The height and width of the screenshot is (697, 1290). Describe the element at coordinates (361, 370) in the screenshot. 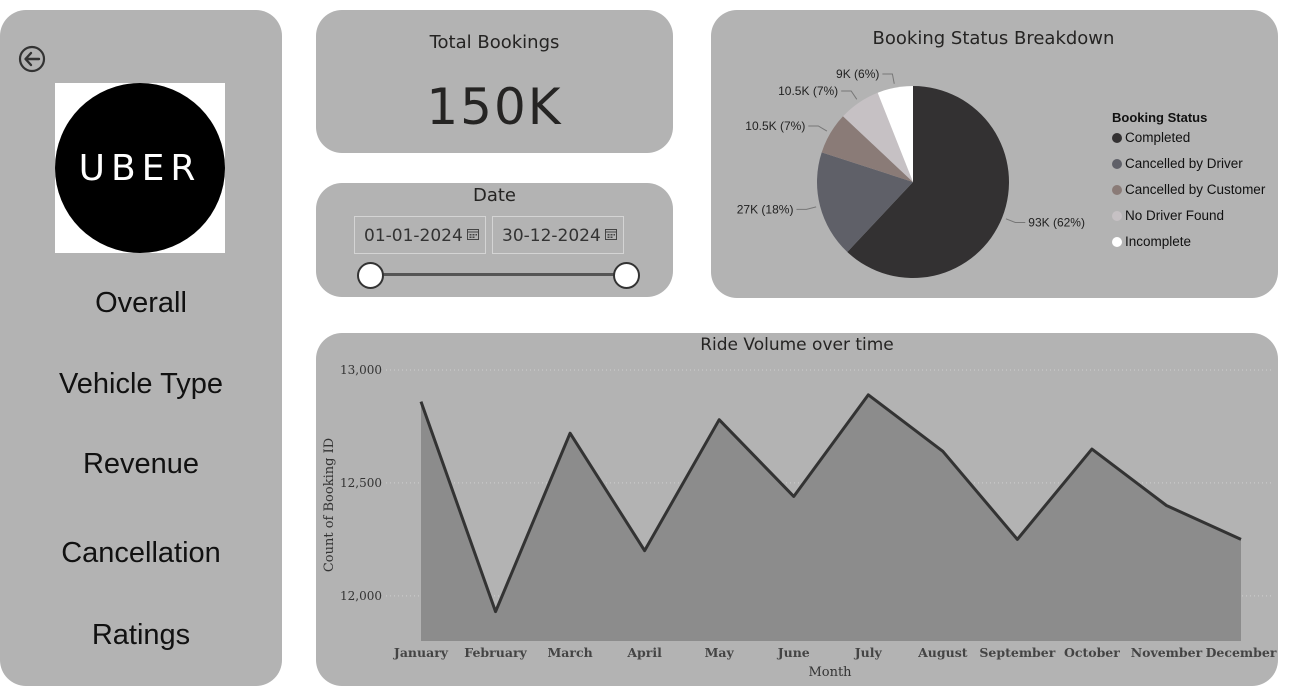

I see `y-tick-label: 13,000` at that location.